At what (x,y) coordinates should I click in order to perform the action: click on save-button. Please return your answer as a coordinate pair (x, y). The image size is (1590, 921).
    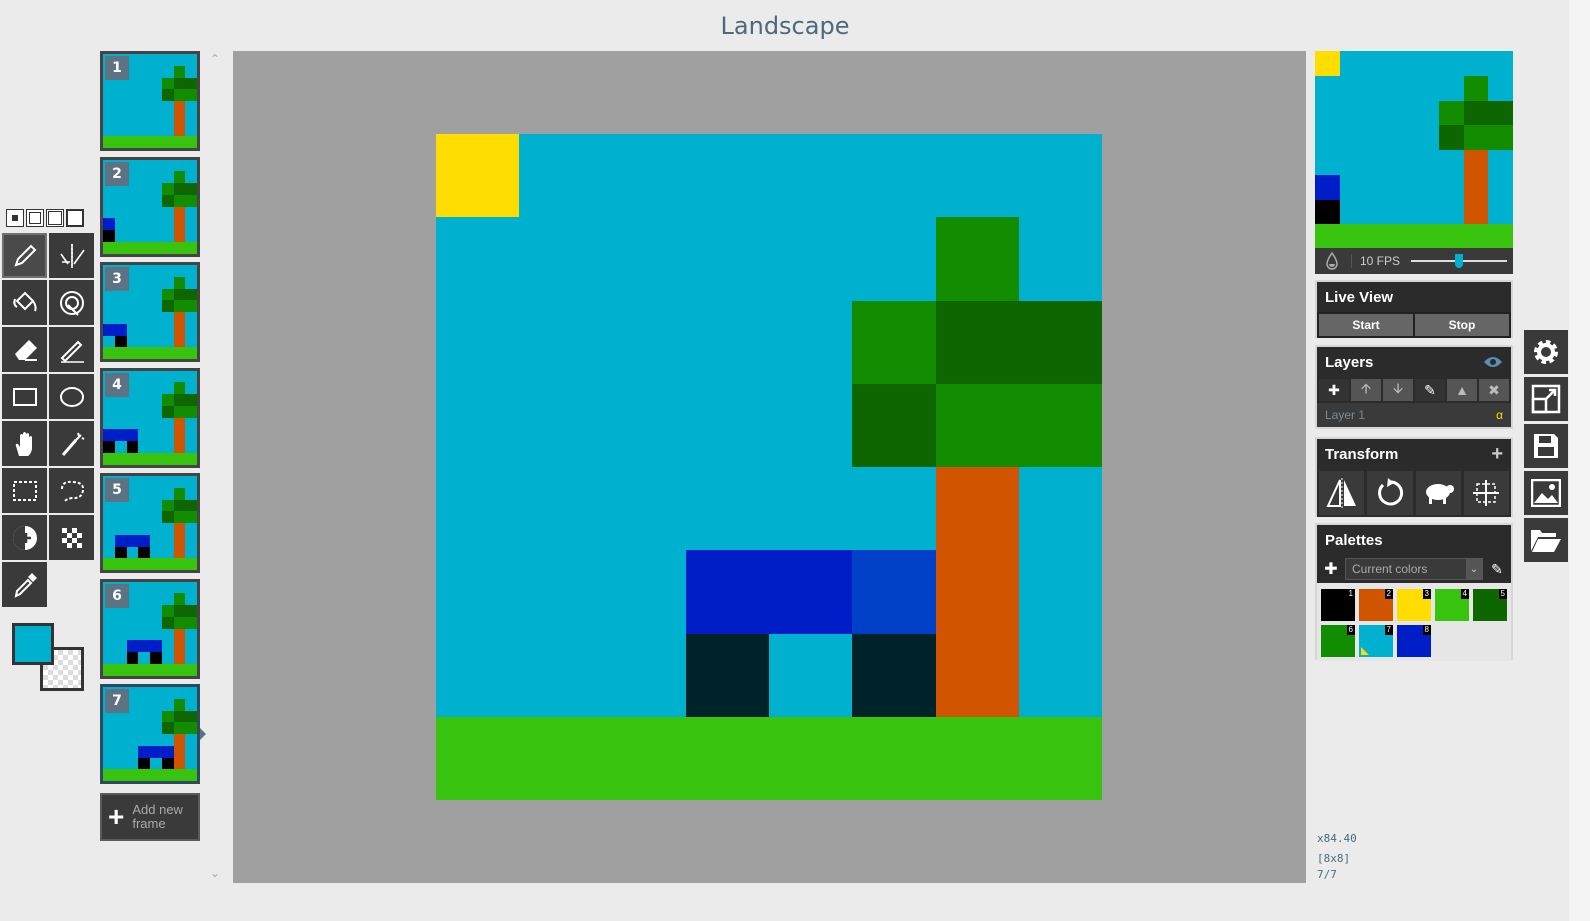
    Looking at the image, I should click on (1546, 446).